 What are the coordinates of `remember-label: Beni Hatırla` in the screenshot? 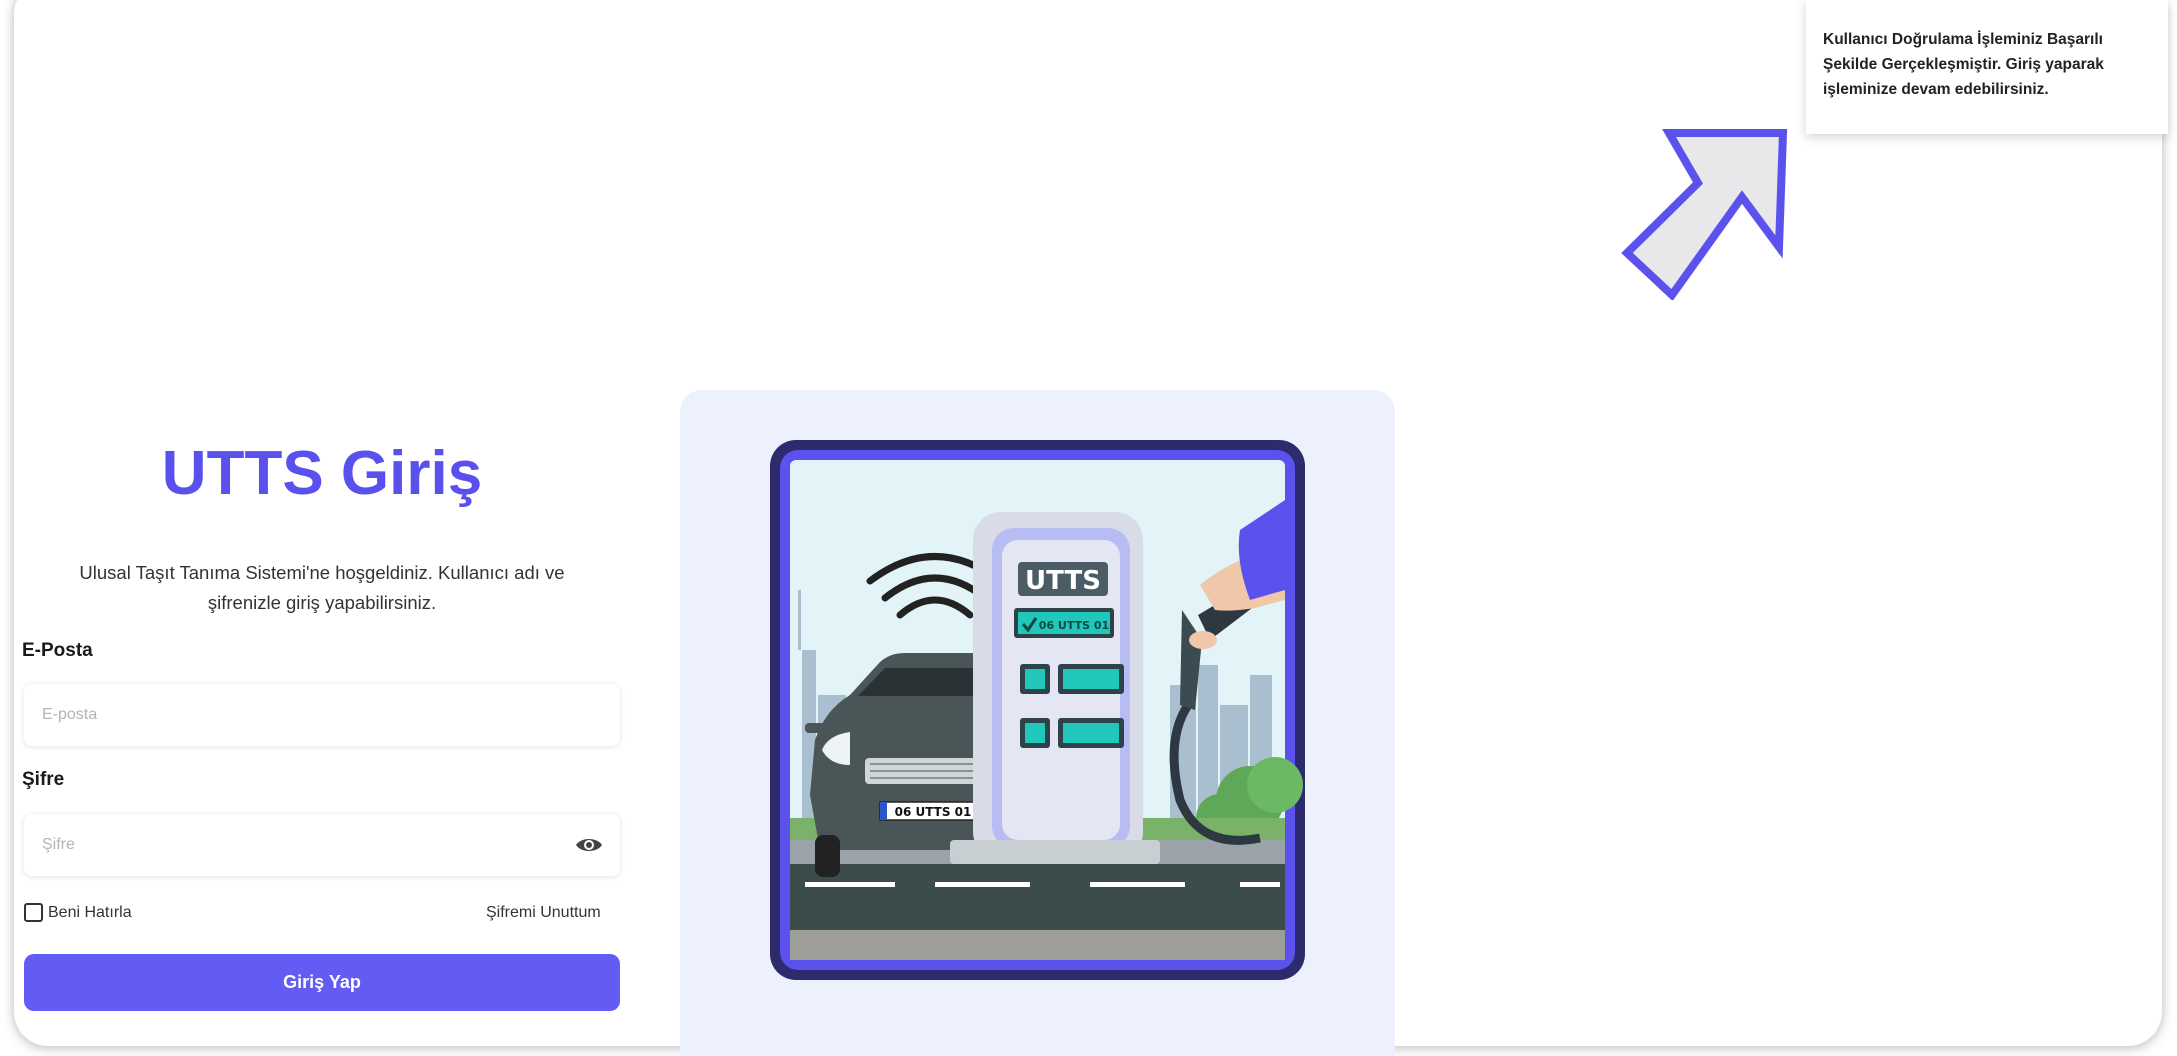 It's located at (90, 912).